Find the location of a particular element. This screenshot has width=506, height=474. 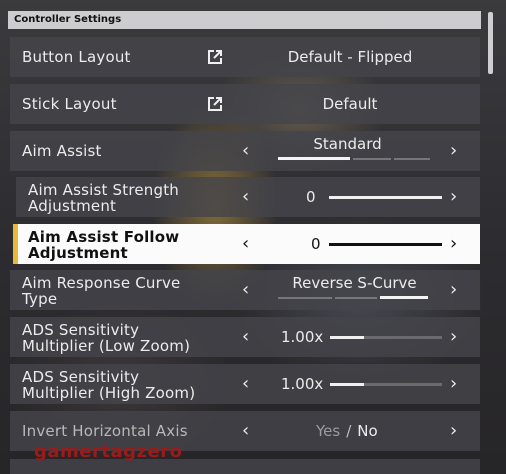

section-header: Controller Settings is located at coordinates (244, 20).